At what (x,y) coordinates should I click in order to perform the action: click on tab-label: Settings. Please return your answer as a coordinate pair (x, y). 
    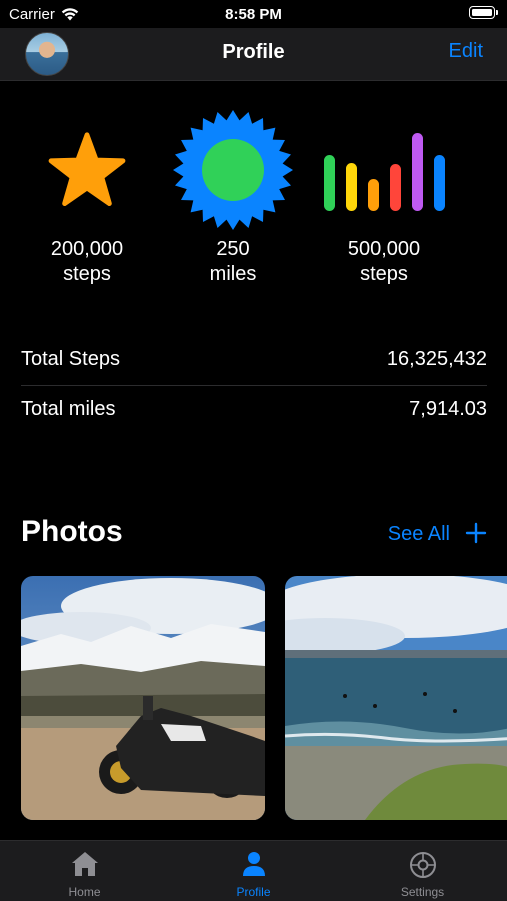
    Looking at the image, I should click on (422, 892).